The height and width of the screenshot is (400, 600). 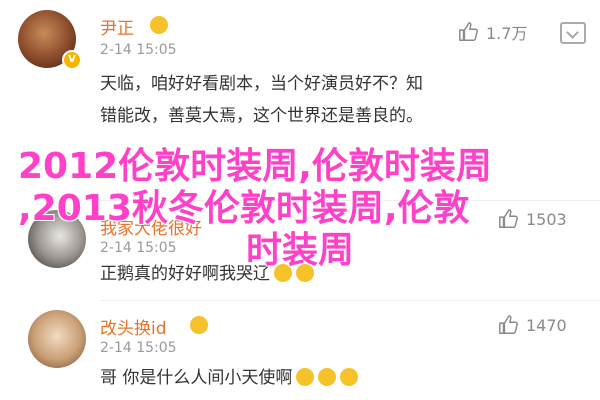 I want to click on like-button: 1470, so click(x=532, y=325).